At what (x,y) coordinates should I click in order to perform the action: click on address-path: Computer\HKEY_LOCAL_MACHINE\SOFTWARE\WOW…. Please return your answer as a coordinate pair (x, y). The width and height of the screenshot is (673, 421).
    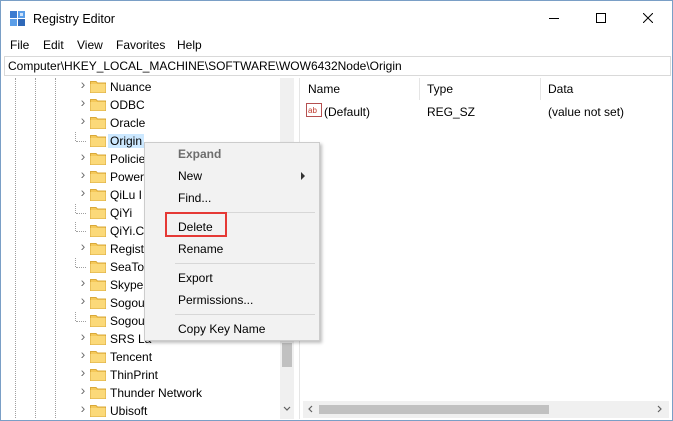
    Looking at the image, I should click on (205, 66).